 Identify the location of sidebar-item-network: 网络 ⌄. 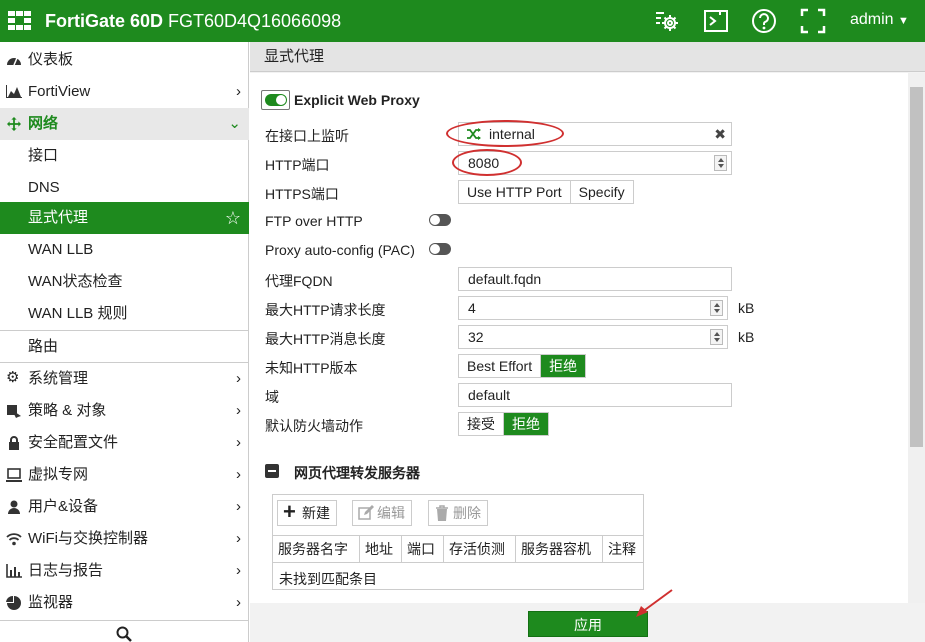
(124, 124).